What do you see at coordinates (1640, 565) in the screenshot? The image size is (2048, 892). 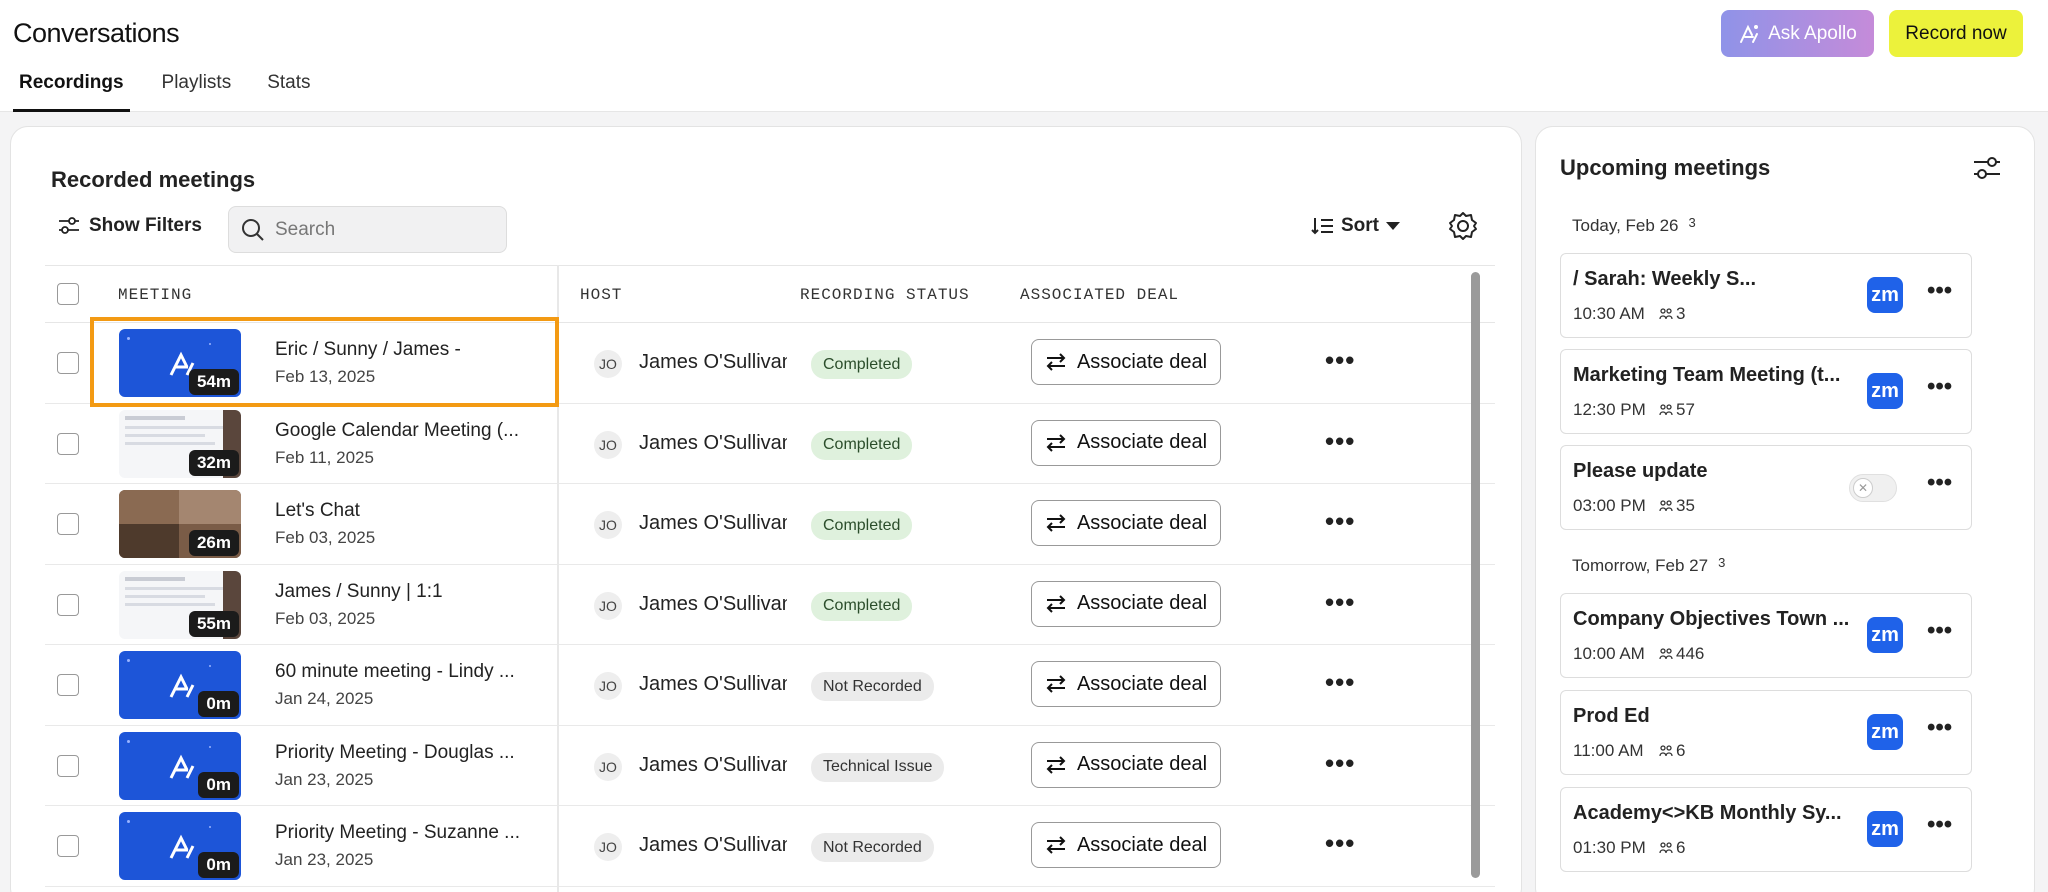 I see `day-label-text: Tomorrow, Feb 27` at bounding box center [1640, 565].